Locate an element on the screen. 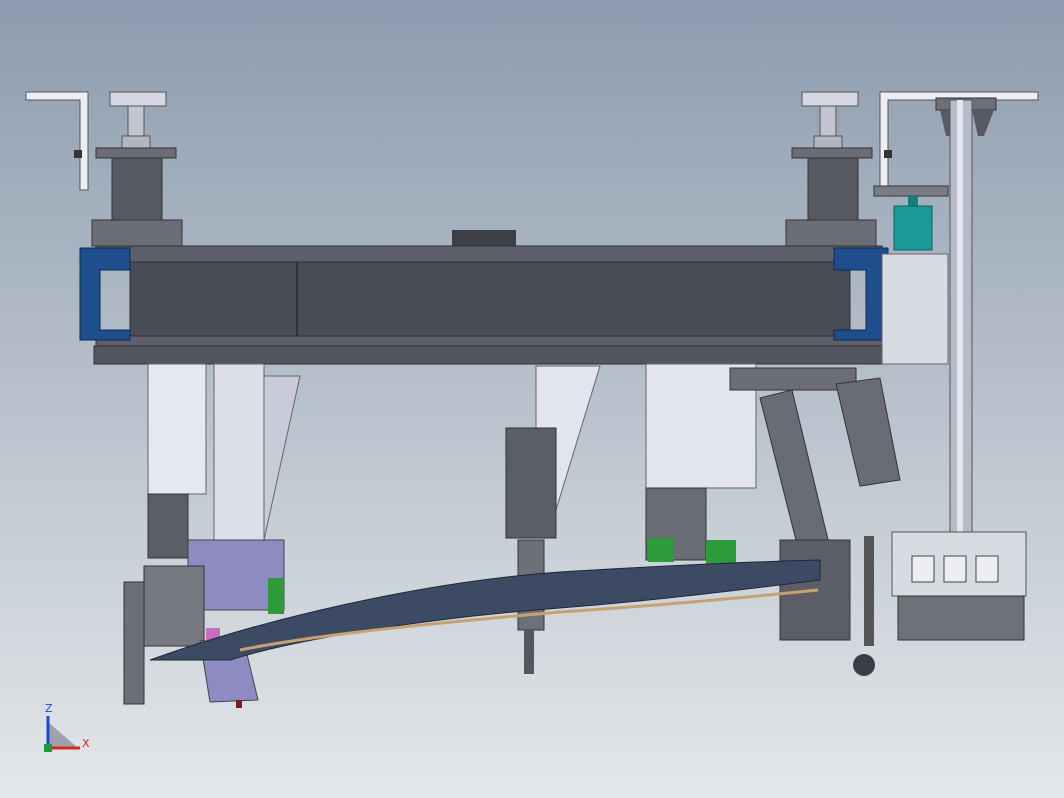 This screenshot has height=798, width=1064. teal-sensor is located at coordinates (911, 218).